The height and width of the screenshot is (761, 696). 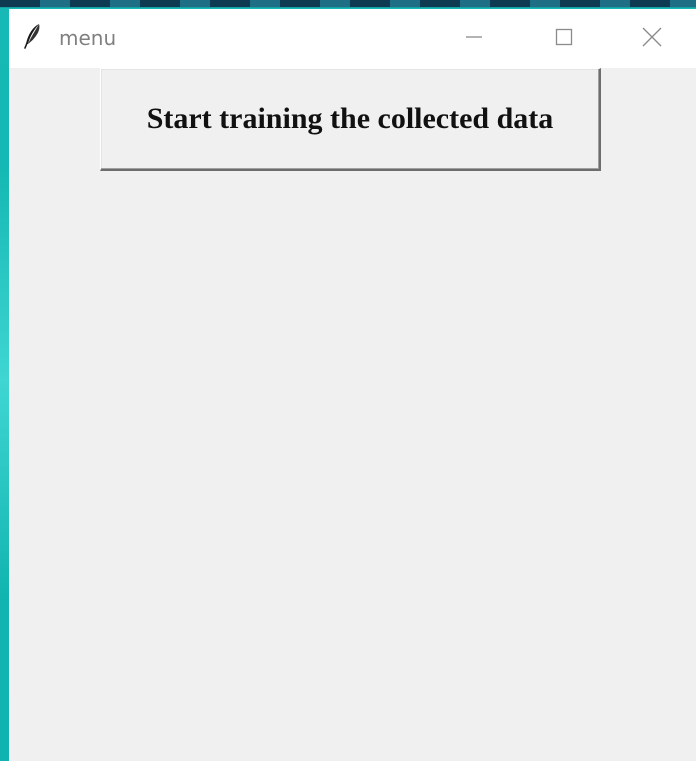 I want to click on start-training-button: Start training the collected data, so click(x=350, y=119).